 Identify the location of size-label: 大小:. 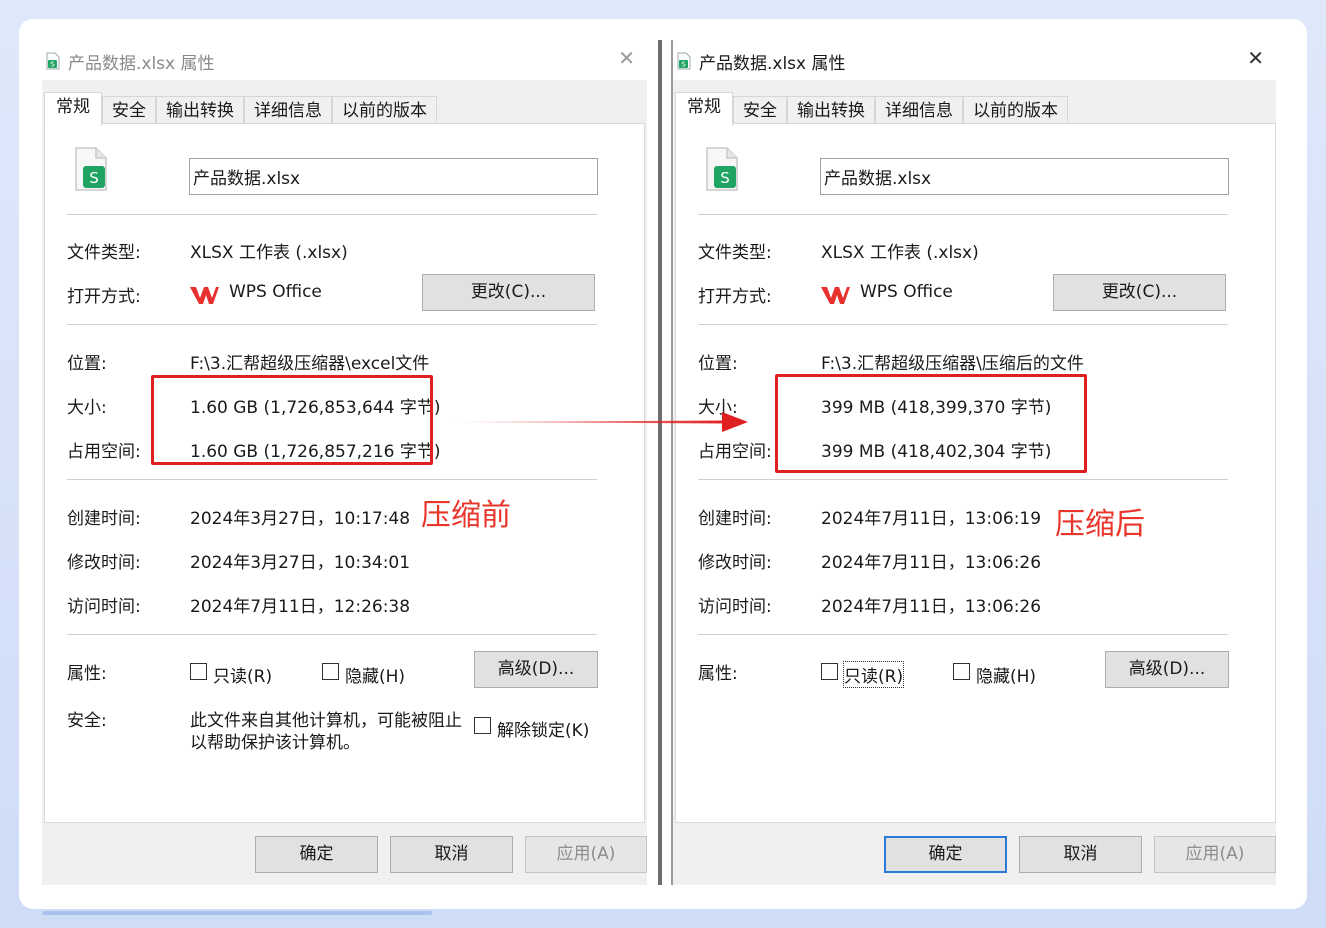
(87, 408).